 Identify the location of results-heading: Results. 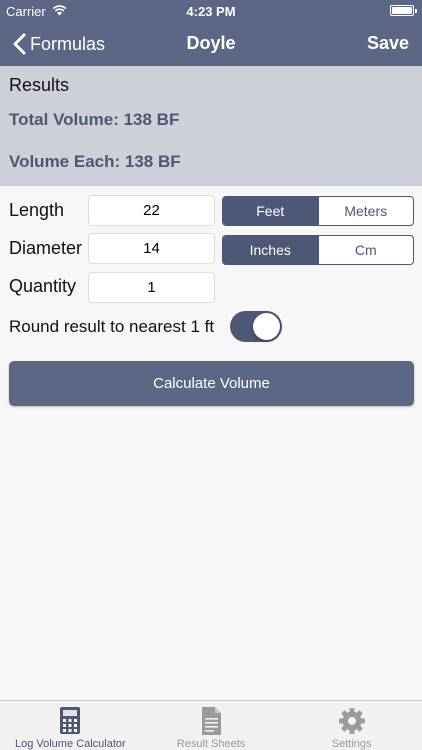
(39, 85).